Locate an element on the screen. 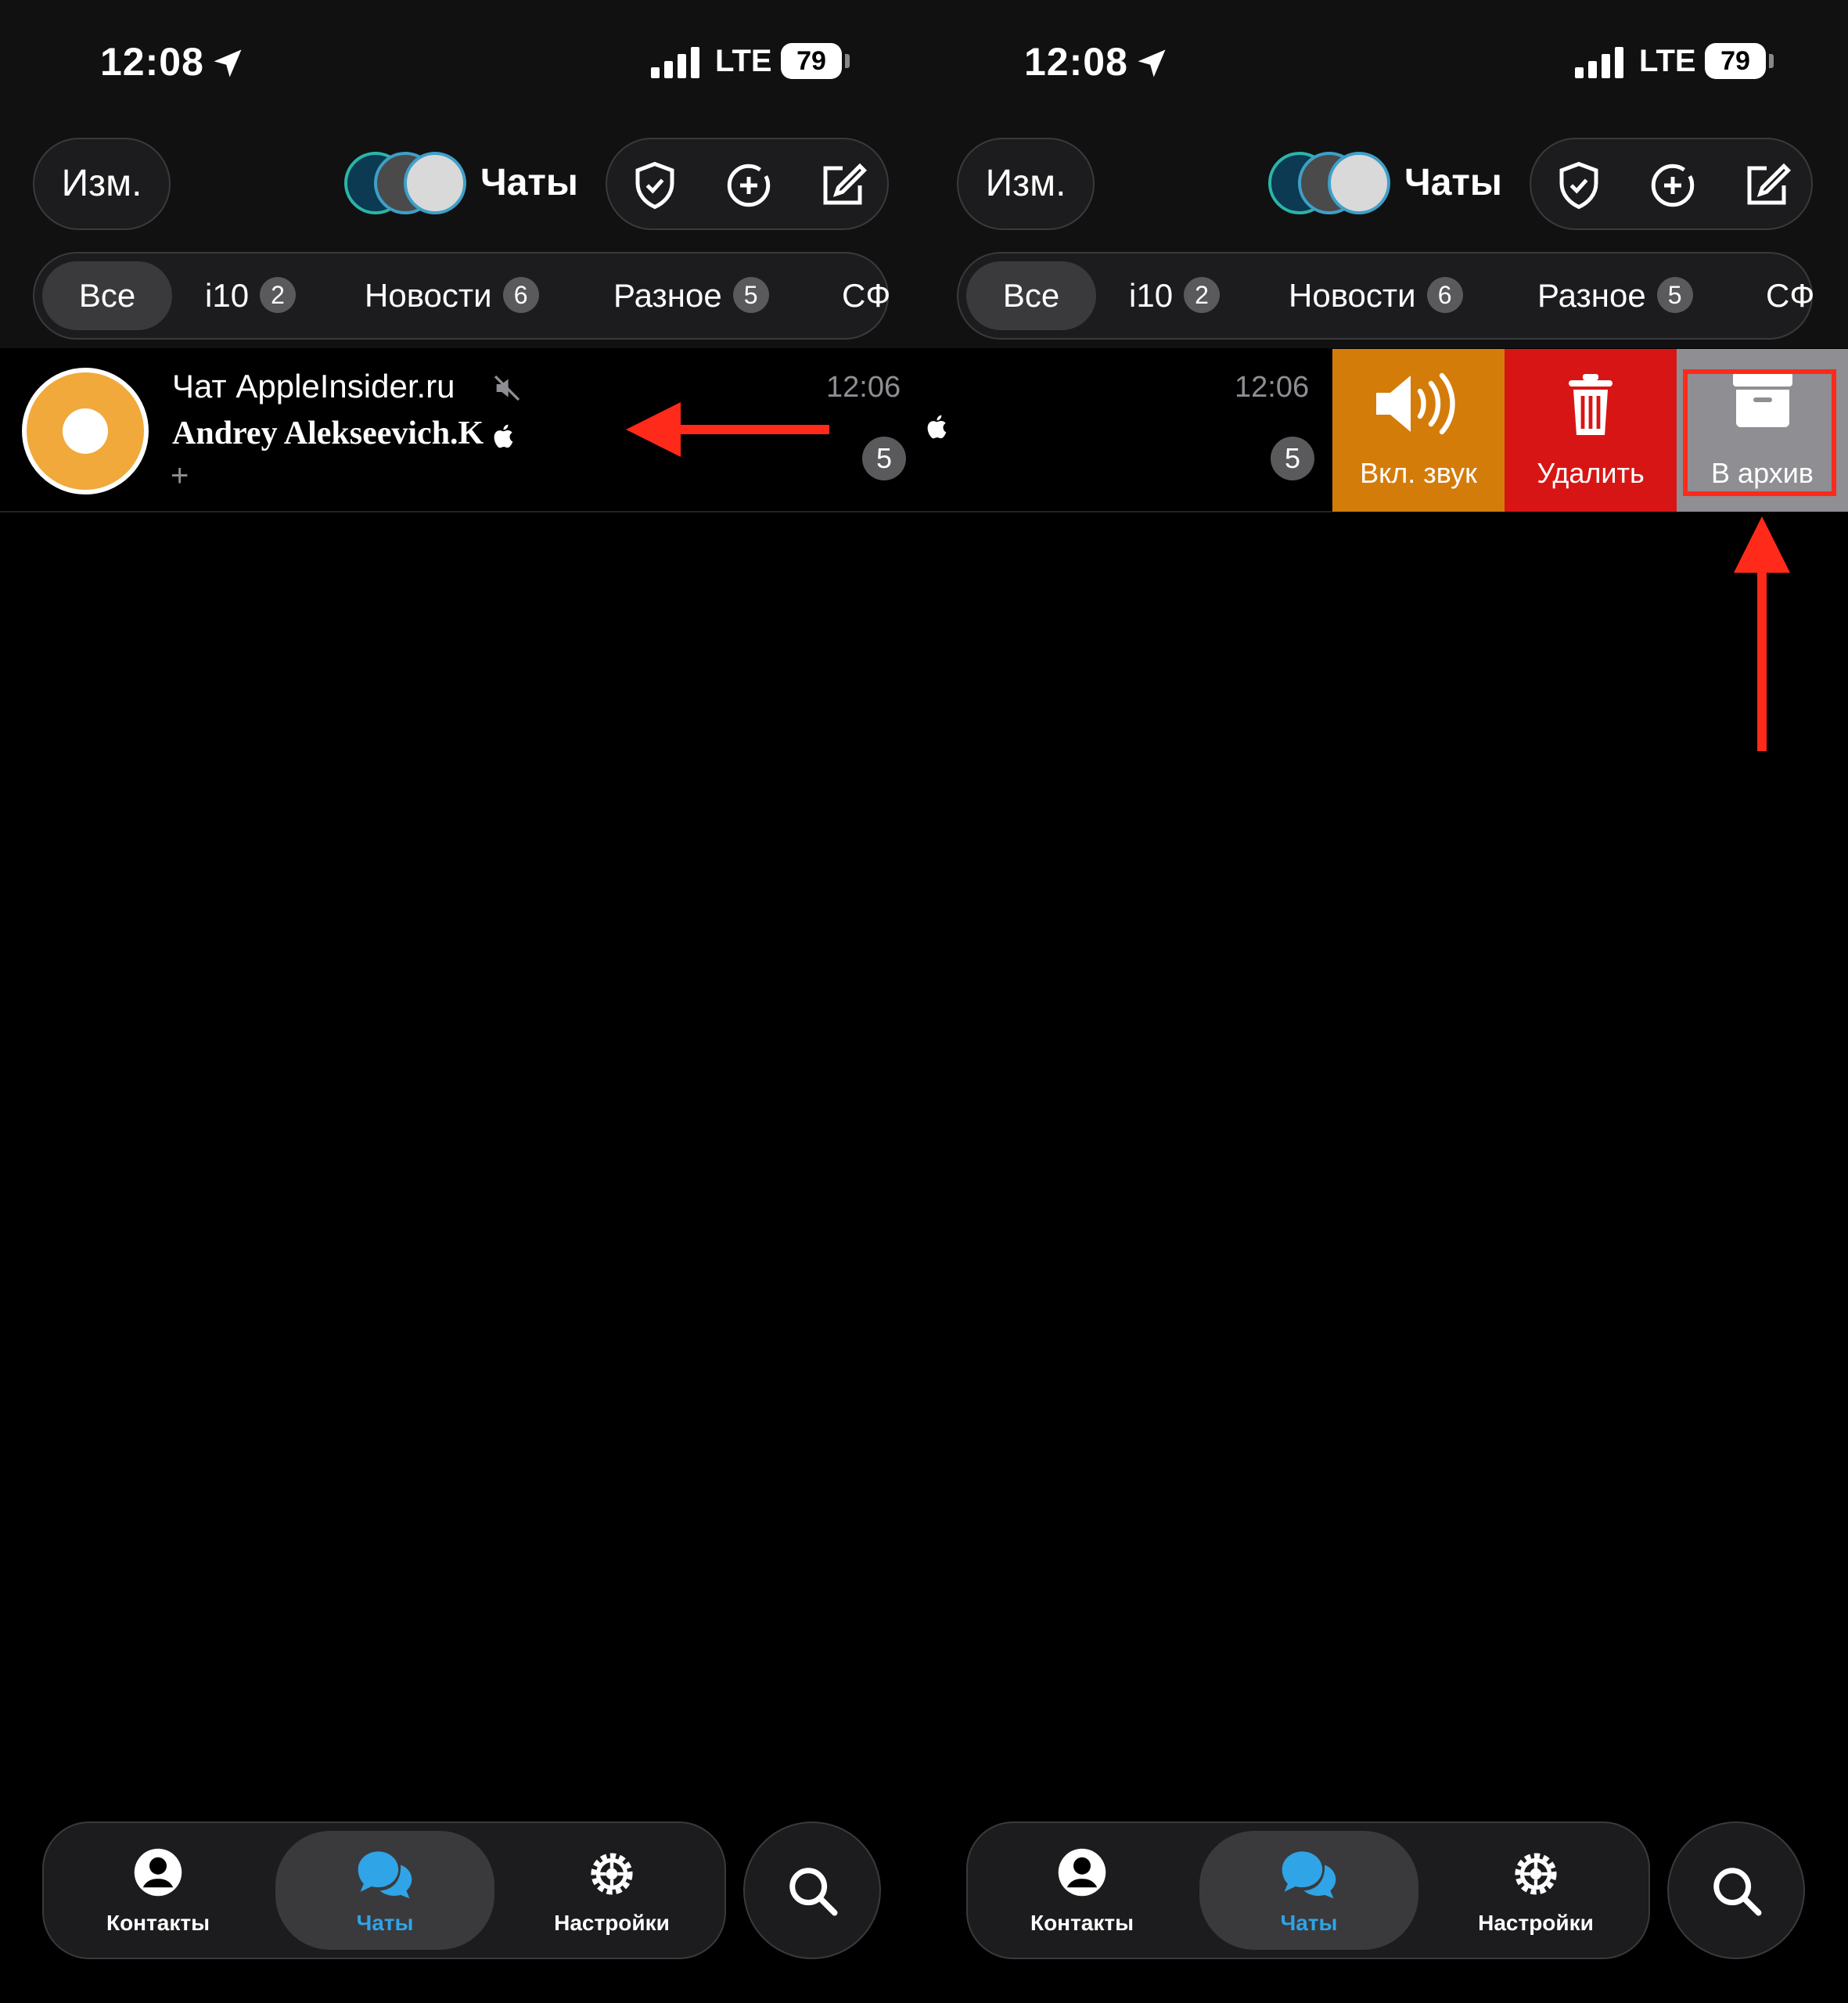 This screenshot has height=2003, width=1848. speaker-icon is located at coordinates (1415, 403).